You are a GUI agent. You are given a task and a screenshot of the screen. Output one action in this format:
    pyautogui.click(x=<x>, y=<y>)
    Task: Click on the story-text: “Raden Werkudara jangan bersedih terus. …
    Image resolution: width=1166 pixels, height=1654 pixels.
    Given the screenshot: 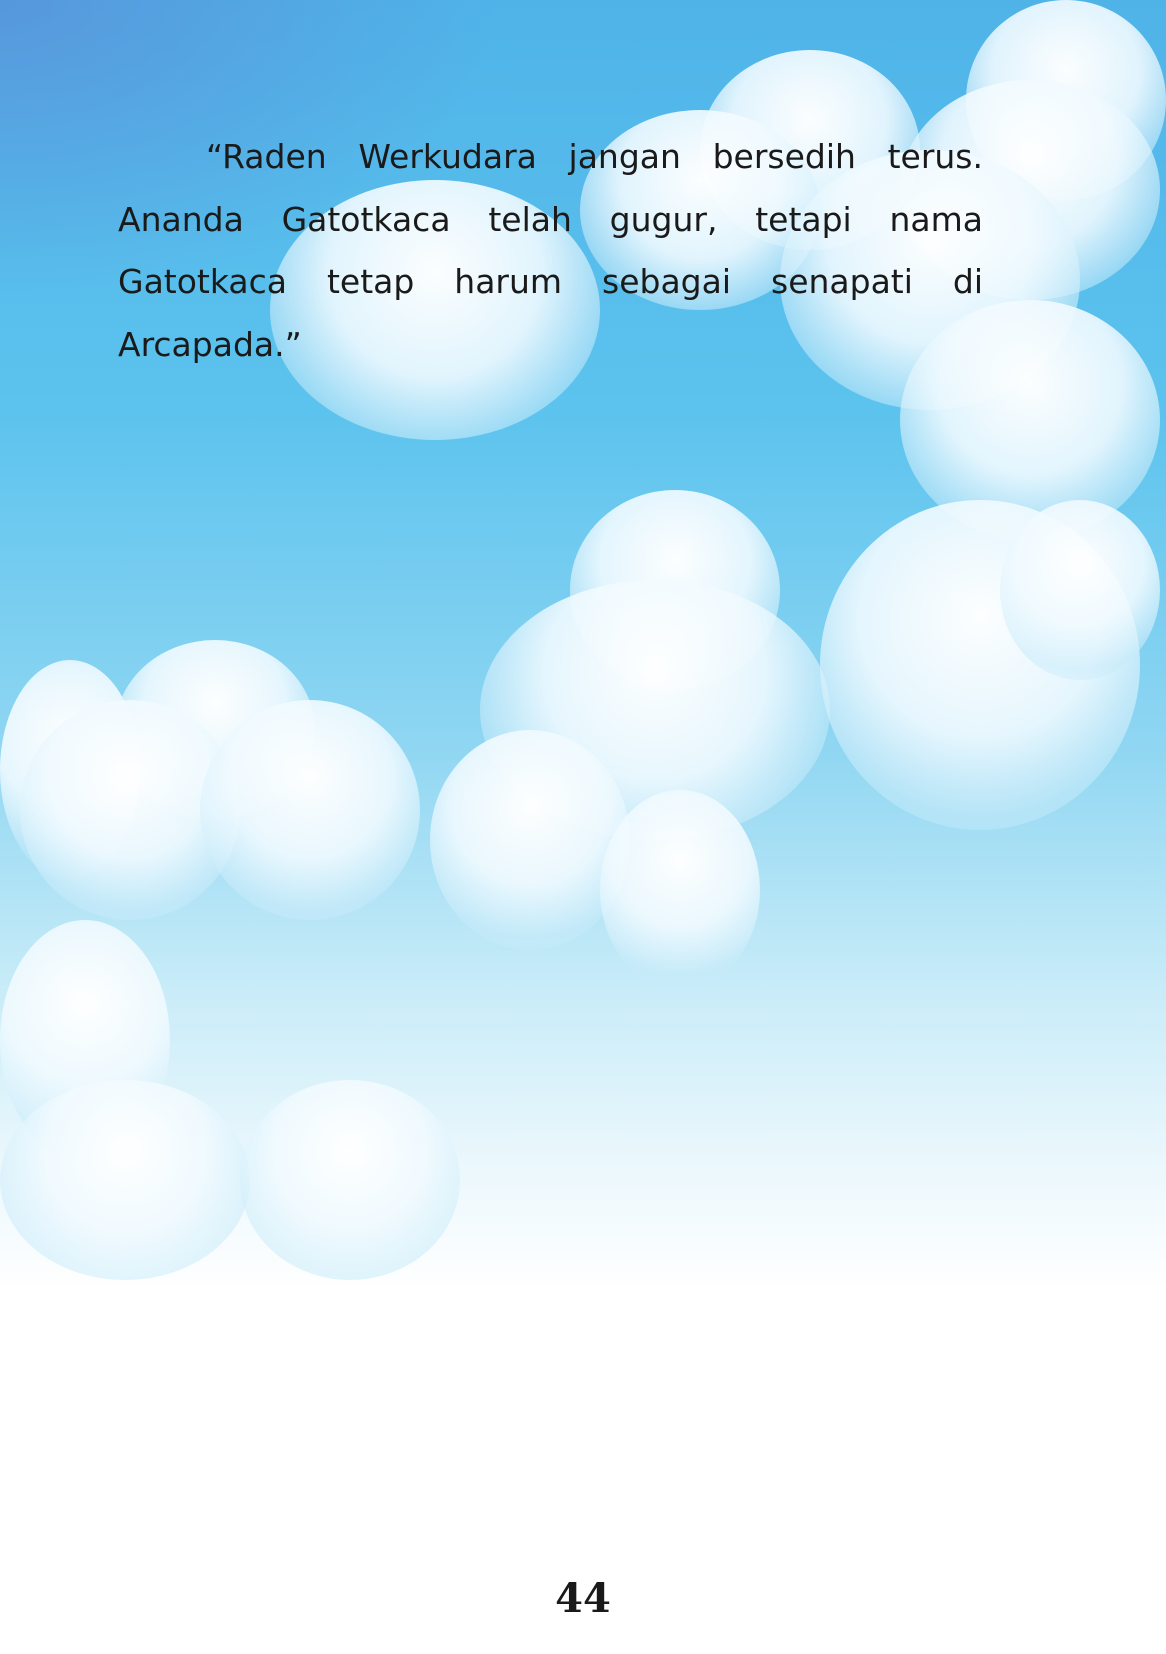 What is the action you would take?
    pyautogui.click(x=550, y=251)
    